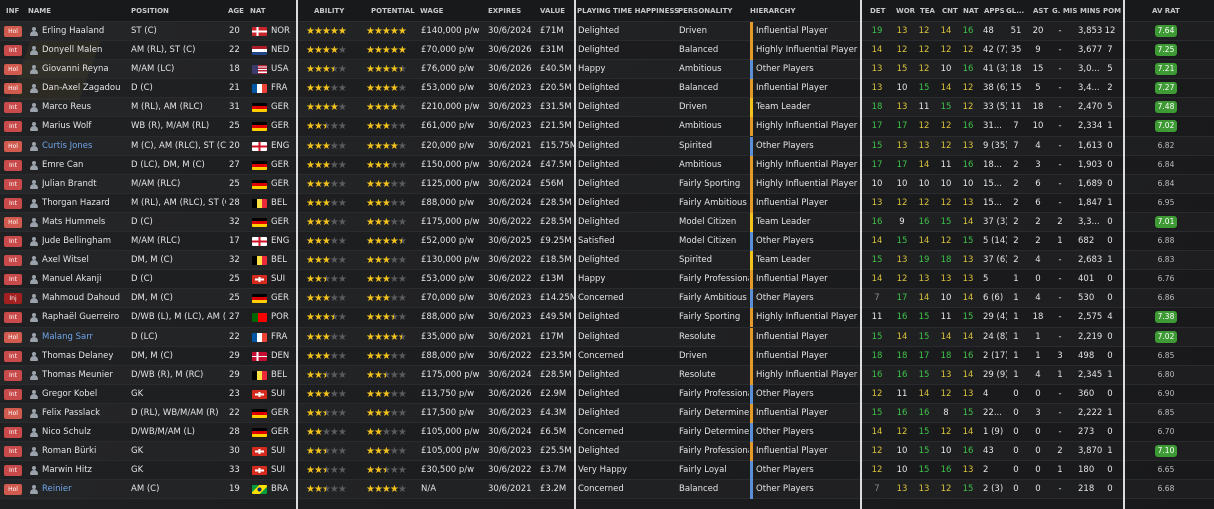 The height and width of the screenshot is (509, 1214). Describe the element at coordinates (13, 299) in the screenshot. I see `info-badge: Inj` at that location.